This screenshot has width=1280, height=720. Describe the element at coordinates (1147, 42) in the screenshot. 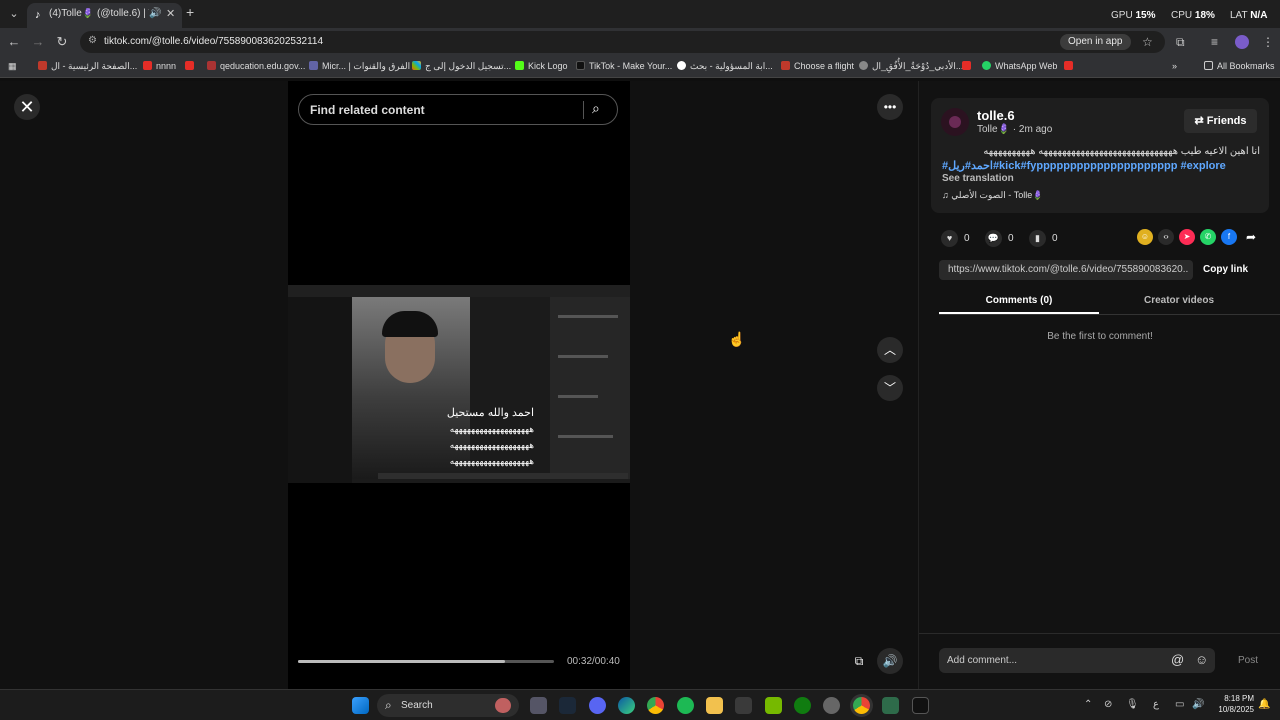

I see `bookmark-star-icon: ☆` at that location.